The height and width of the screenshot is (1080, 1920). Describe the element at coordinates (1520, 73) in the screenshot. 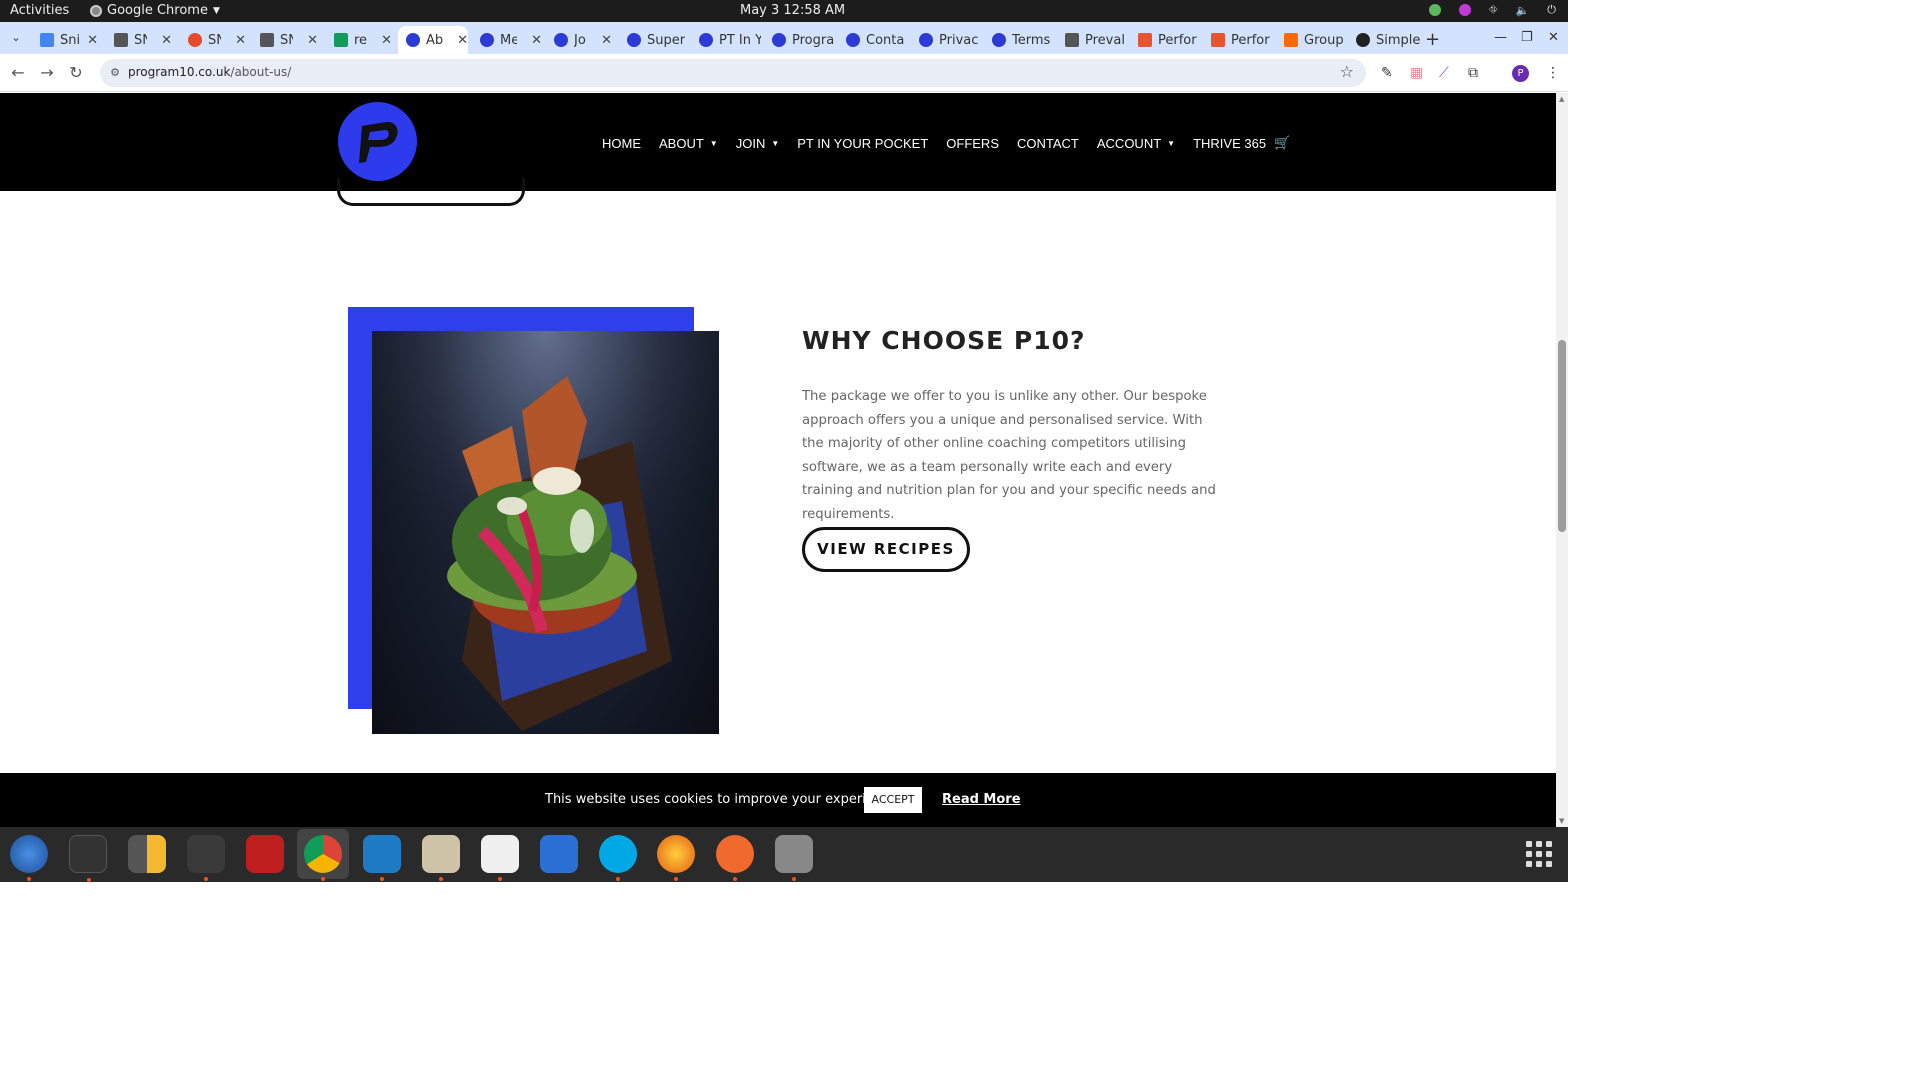

I see `profile-avatar: P` at that location.